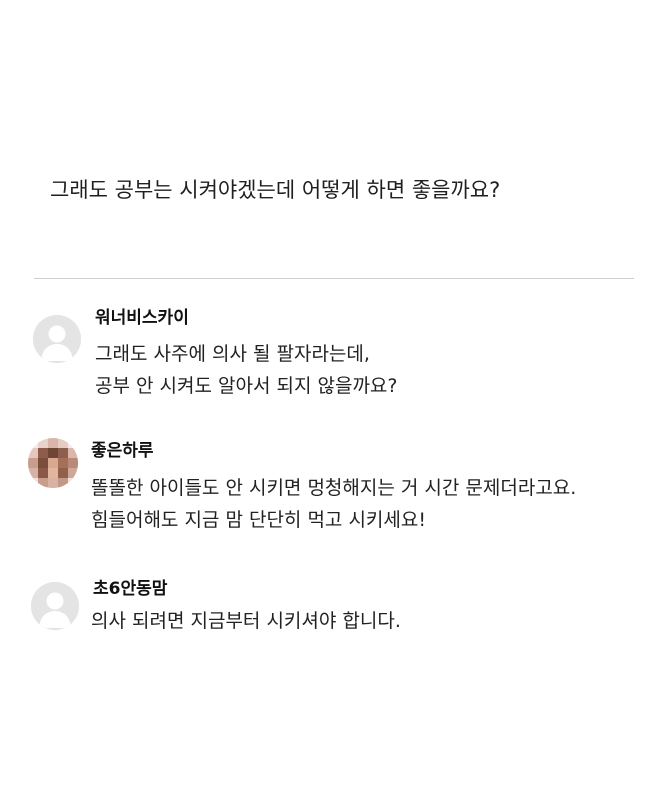  What do you see at coordinates (122, 451) in the screenshot?
I see `comment-author: 좋은하루` at bounding box center [122, 451].